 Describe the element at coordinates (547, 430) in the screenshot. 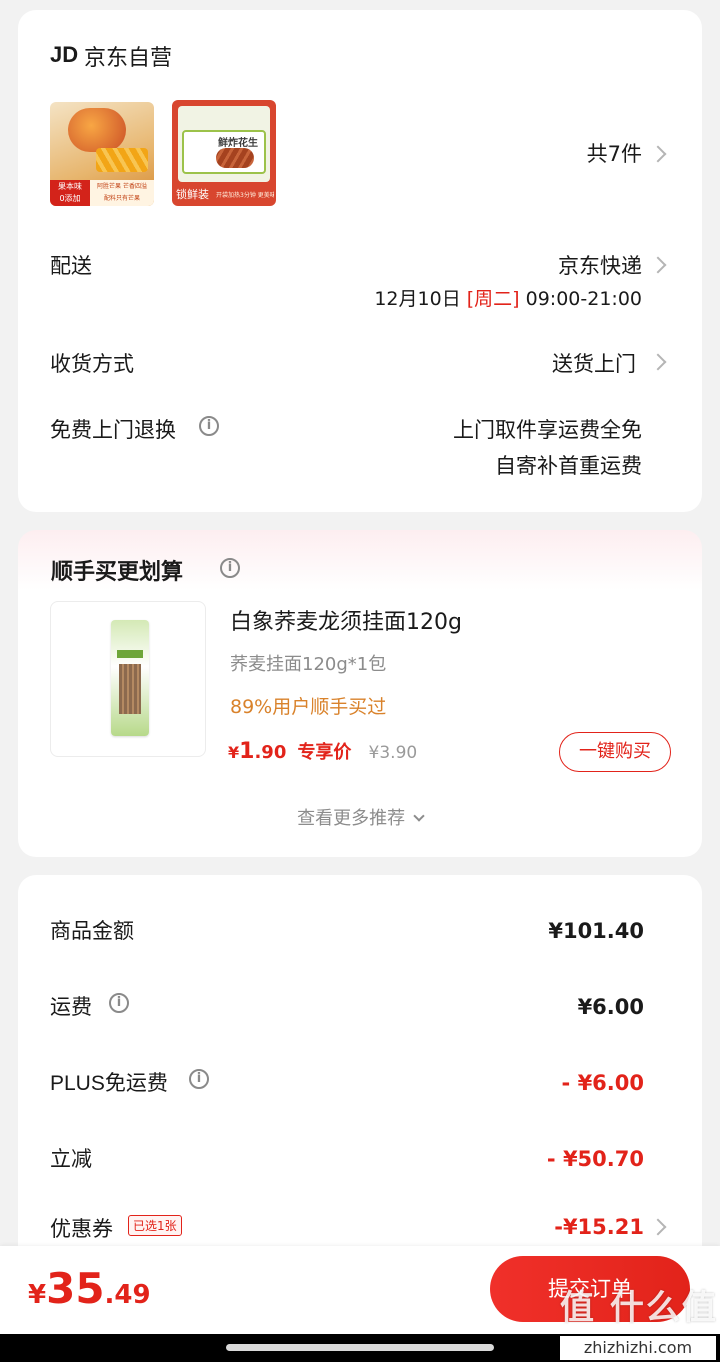

I see `free-return-line1: 上门取件享运费全免` at that location.